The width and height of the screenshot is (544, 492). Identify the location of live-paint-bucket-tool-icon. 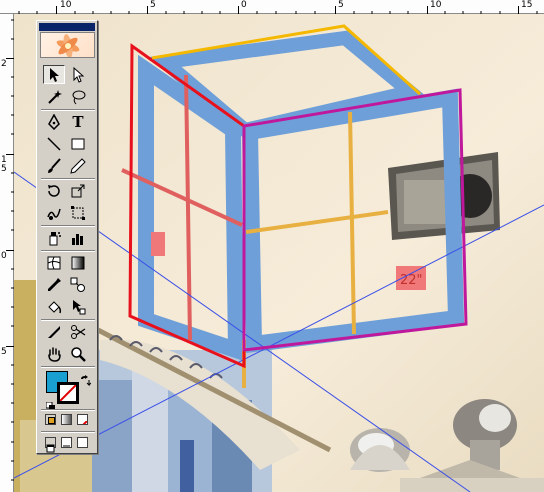
(55, 306).